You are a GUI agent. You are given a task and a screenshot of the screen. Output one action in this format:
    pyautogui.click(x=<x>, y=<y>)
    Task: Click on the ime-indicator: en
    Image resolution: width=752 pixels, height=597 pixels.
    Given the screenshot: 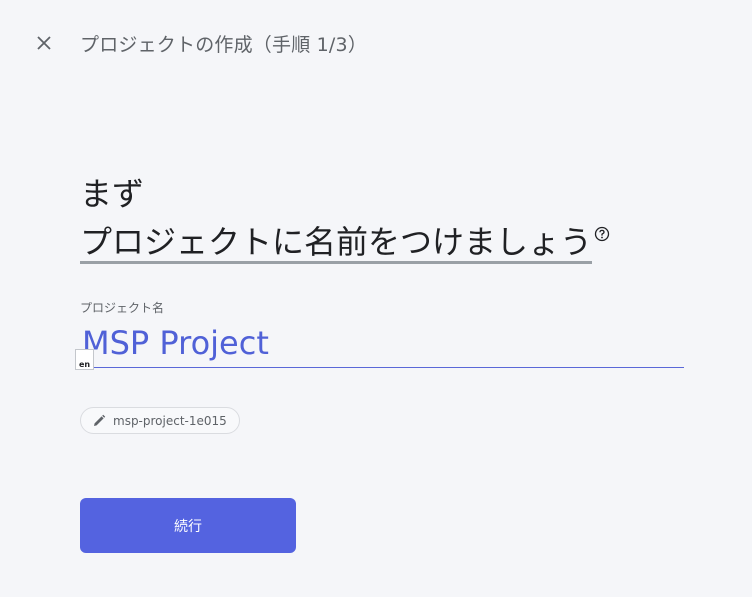 What is the action you would take?
    pyautogui.click(x=84, y=359)
    